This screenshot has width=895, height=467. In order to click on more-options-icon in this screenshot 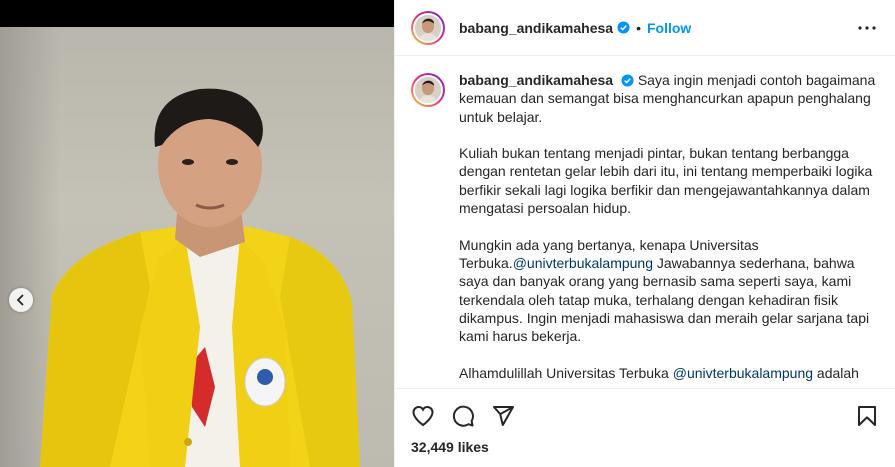, I will do `click(867, 27)`.